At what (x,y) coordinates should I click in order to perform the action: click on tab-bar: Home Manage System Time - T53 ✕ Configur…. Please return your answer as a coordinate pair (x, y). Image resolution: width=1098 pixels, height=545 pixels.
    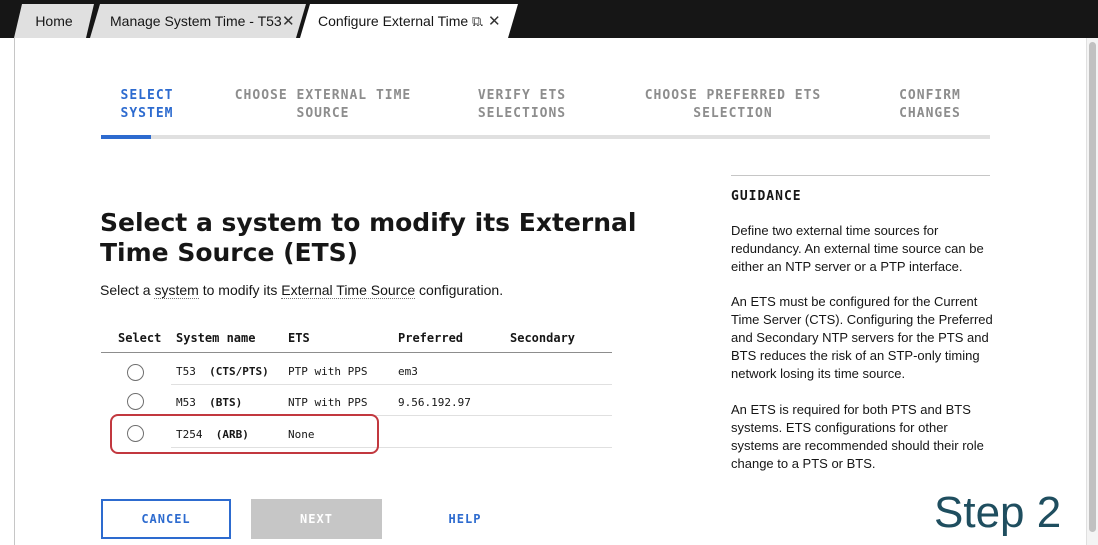
    Looking at the image, I should click on (549, 19).